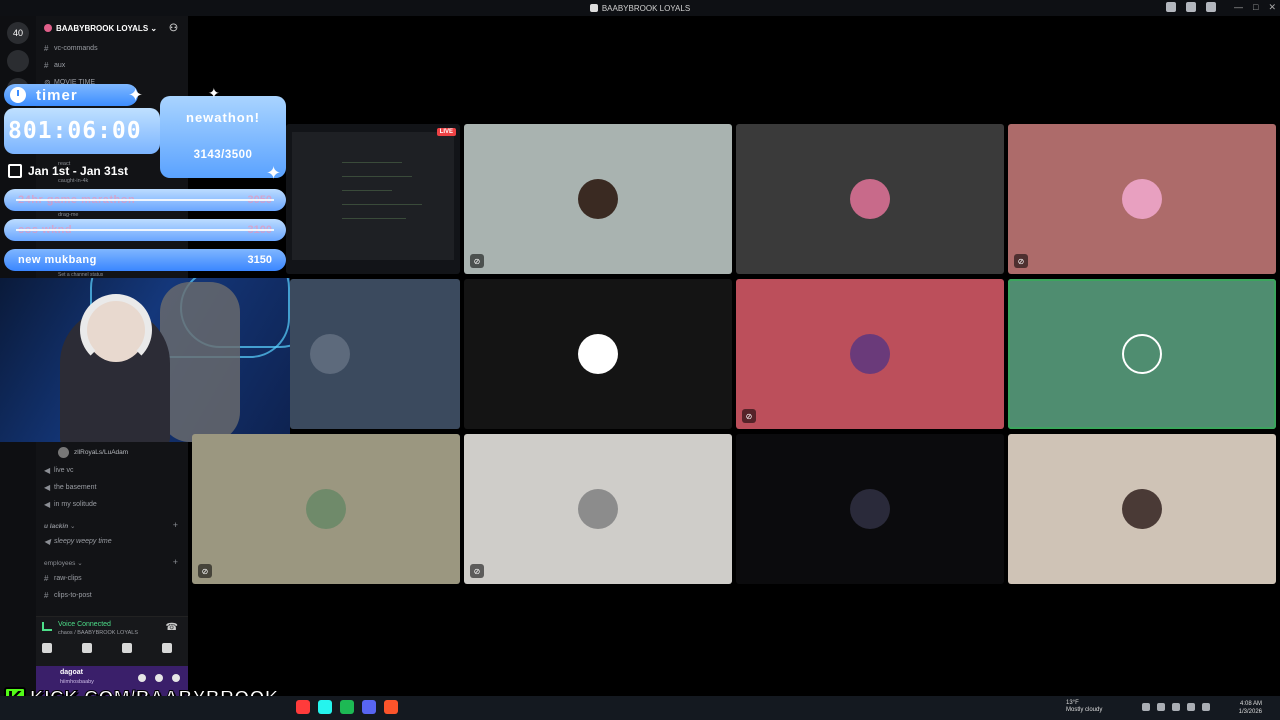  Describe the element at coordinates (112, 28) in the screenshot. I see `server-header: BAABYBROOK LOYALS ⌄ ⚇` at that location.